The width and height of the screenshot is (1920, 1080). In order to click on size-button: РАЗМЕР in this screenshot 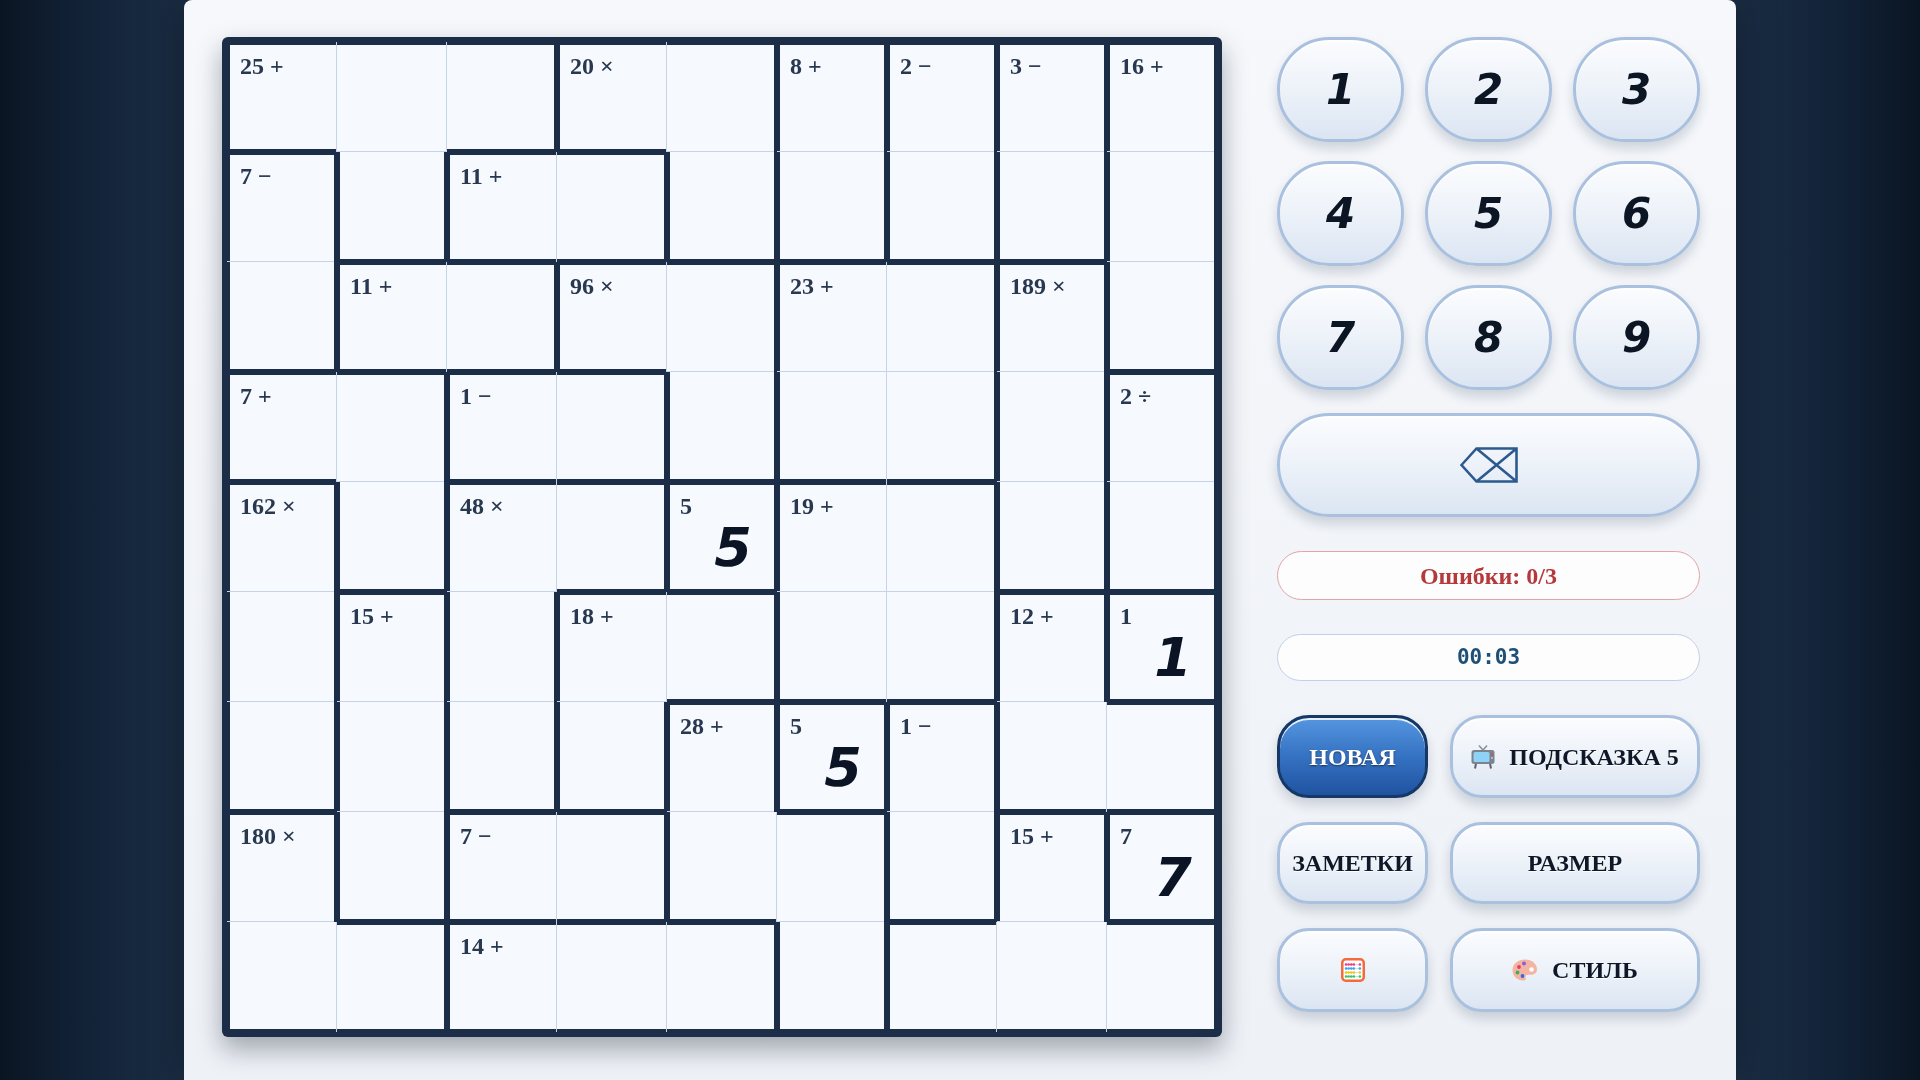, I will do `click(1575, 863)`.